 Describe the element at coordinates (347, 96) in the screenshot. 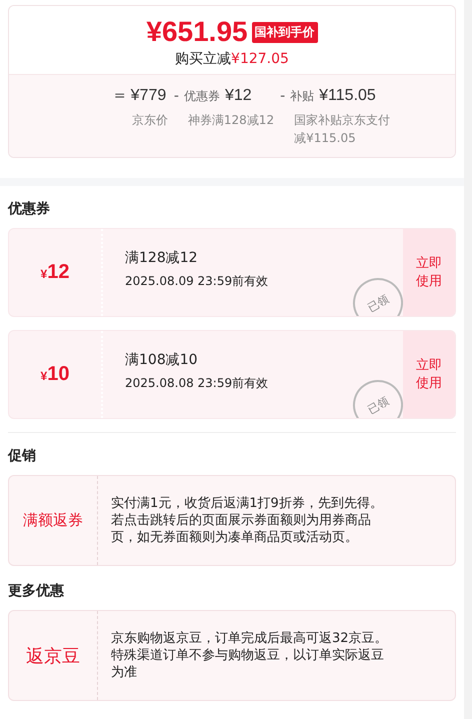

I see `price-value: ¥115.05` at that location.